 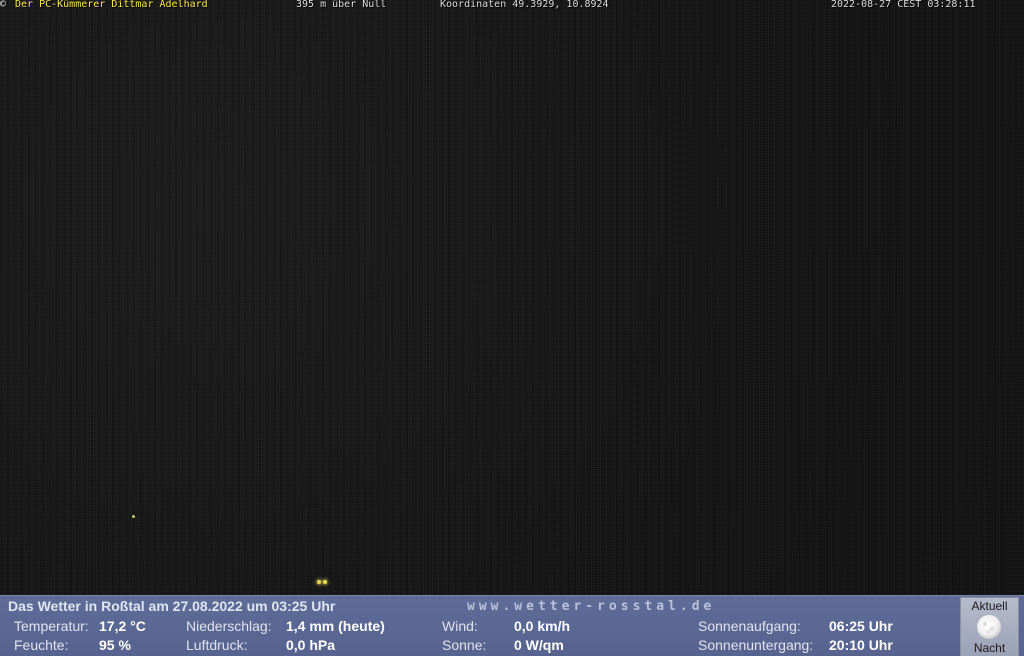 What do you see at coordinates (542, 626) in the screenshot?
I see `wind-value: 0,0 km/h` at bounding box center [542, 626].